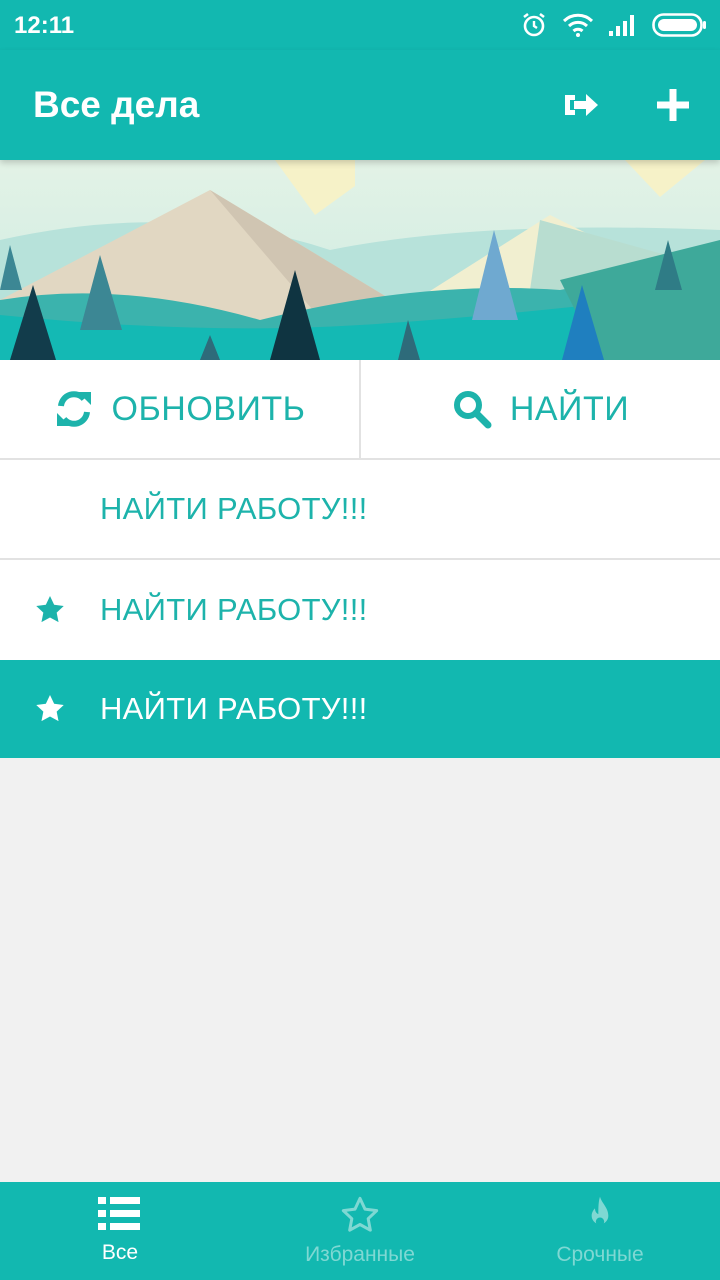 This screenshot has width=720, height=1280. I want to click on nav-tab-urgent: Срочные, so click(600, 1231).